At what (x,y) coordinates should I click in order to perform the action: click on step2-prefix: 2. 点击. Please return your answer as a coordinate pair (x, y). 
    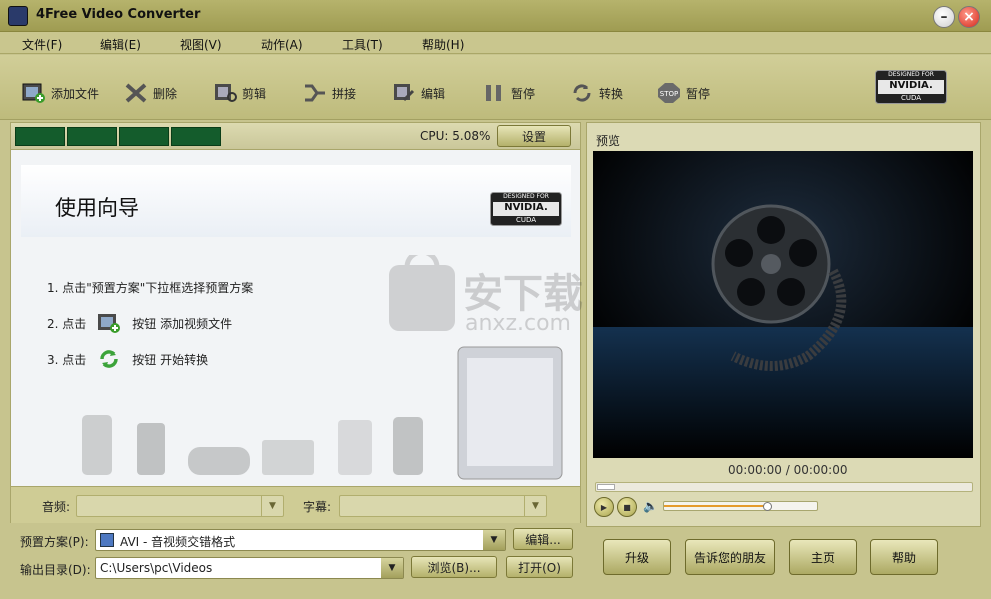
    Looking at the image, I should click on (67, 323).